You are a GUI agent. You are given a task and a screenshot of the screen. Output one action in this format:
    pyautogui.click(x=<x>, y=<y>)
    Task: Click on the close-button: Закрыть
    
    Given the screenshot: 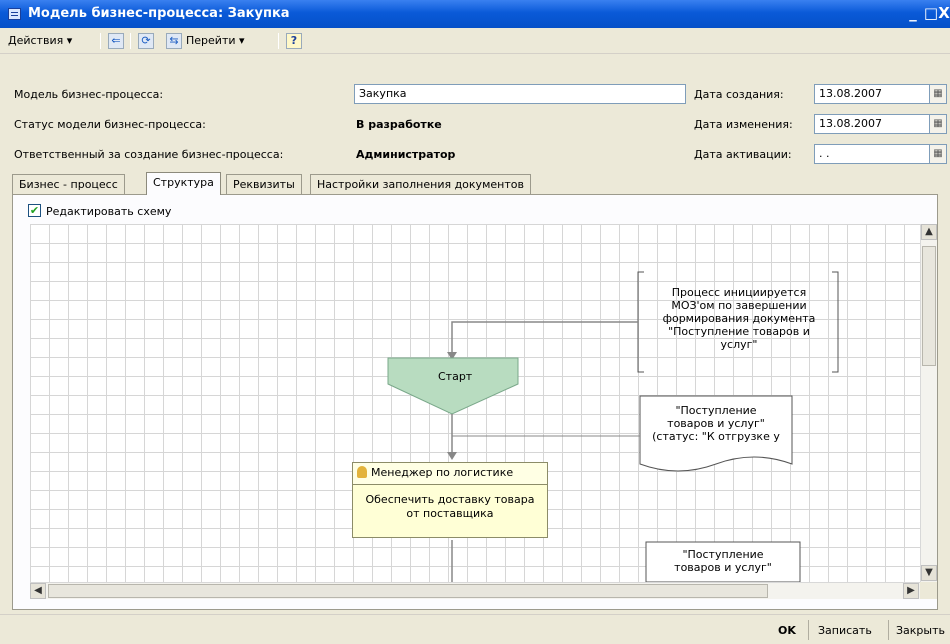 What is the action you would take?
    pyautogui.click(x=920, y=631)
    